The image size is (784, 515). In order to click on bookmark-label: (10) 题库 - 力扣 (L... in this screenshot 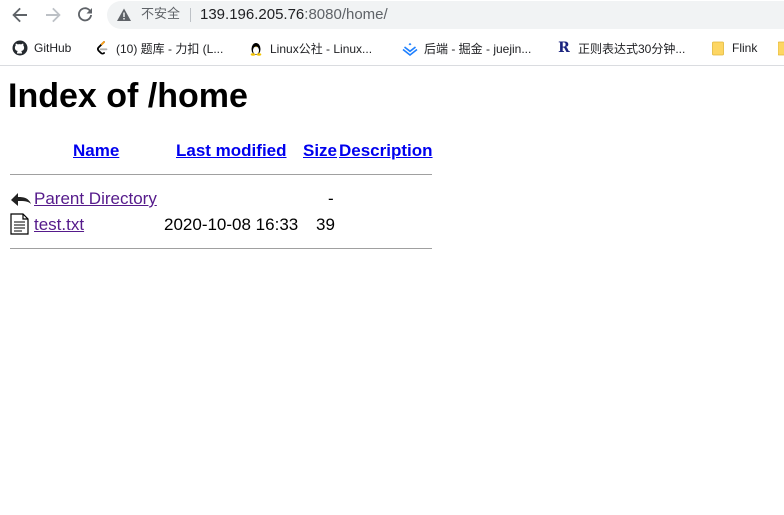, I will do `click(170, 48)`.